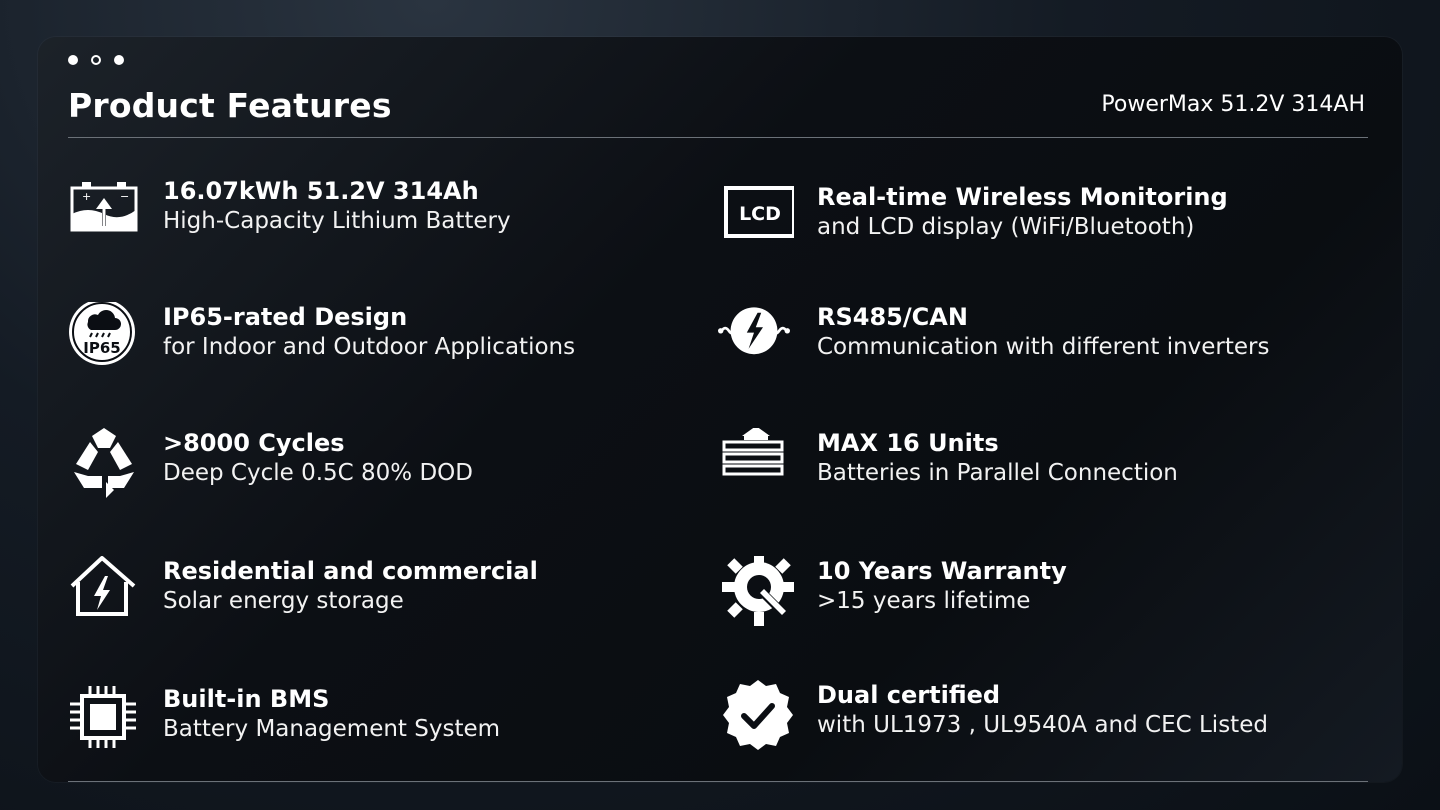 This screenshot has width=1440, height=810. I want to click on page-title: Product Features, so click(230, 105).